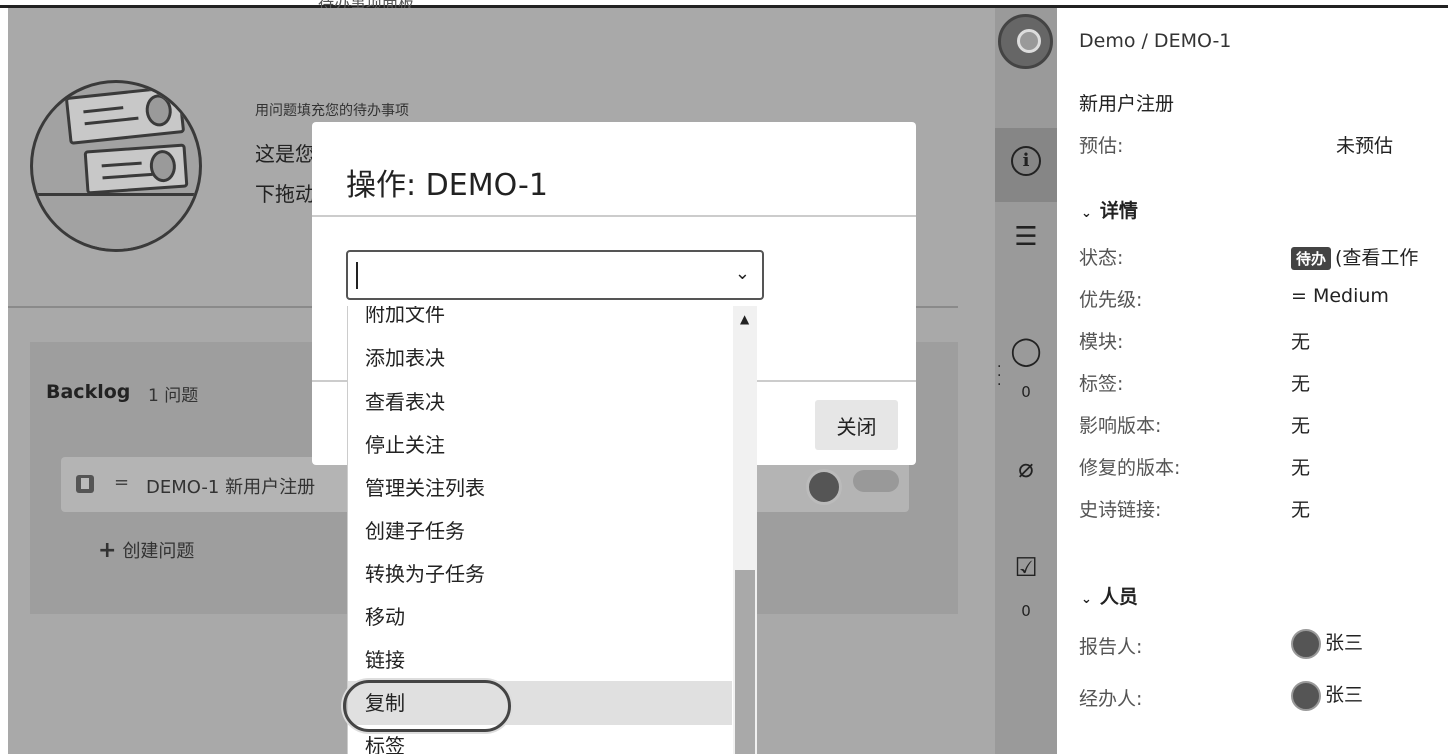  I want to click on create-issue-button: + 创建问题, so click(146, 550).